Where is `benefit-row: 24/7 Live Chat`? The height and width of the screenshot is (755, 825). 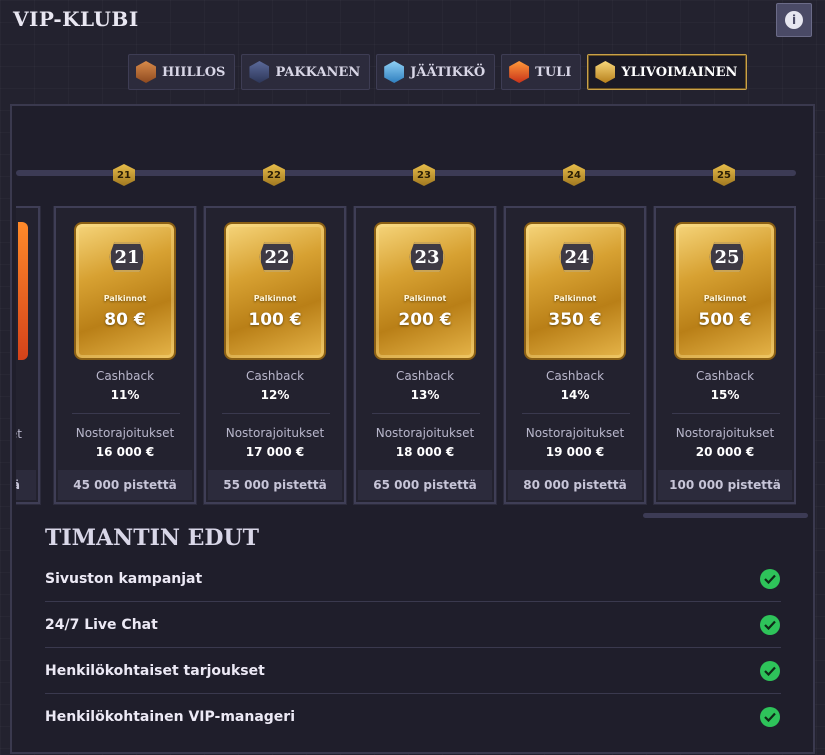
benefit-row: 24/7 Live Chat is located at coordinates (413, 625).